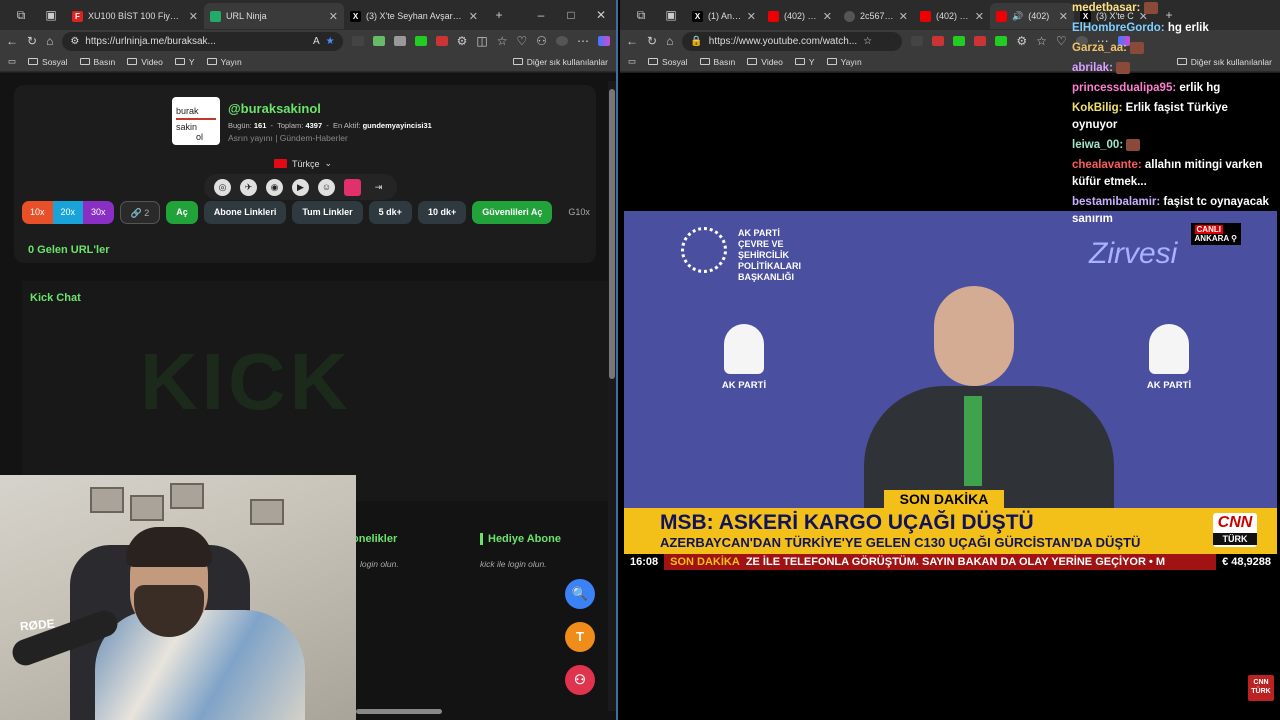 The image size is (1280, 720). What do you see at coordinates (140, 212) in the screenshot?
I see `link-count-input: 🔗 2` at bounding box center [140, 212].